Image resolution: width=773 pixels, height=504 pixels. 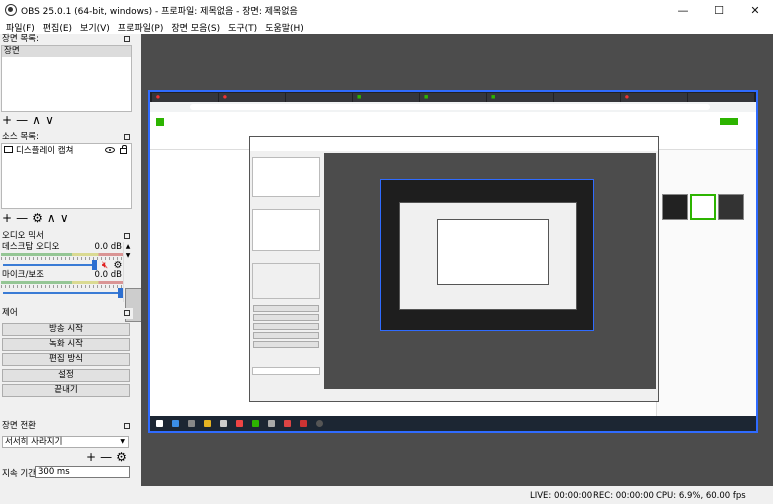 What do you see at coordinates (683, 10) in the screenshot?
I see `minimize-button: —` at bounding box center [683, 10].